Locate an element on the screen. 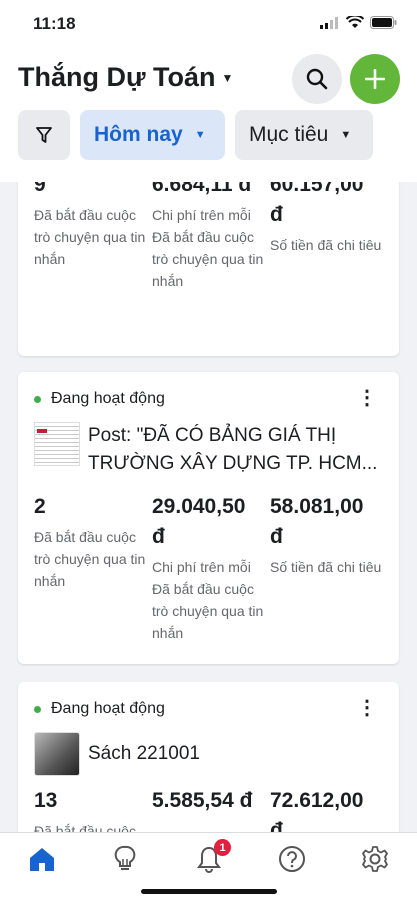 The width and height of the screenshot is (417, 903). metric-amount-spent: 58.081,00 đ Số tiền đã chi tiêu is located at coordinates (329, 568).